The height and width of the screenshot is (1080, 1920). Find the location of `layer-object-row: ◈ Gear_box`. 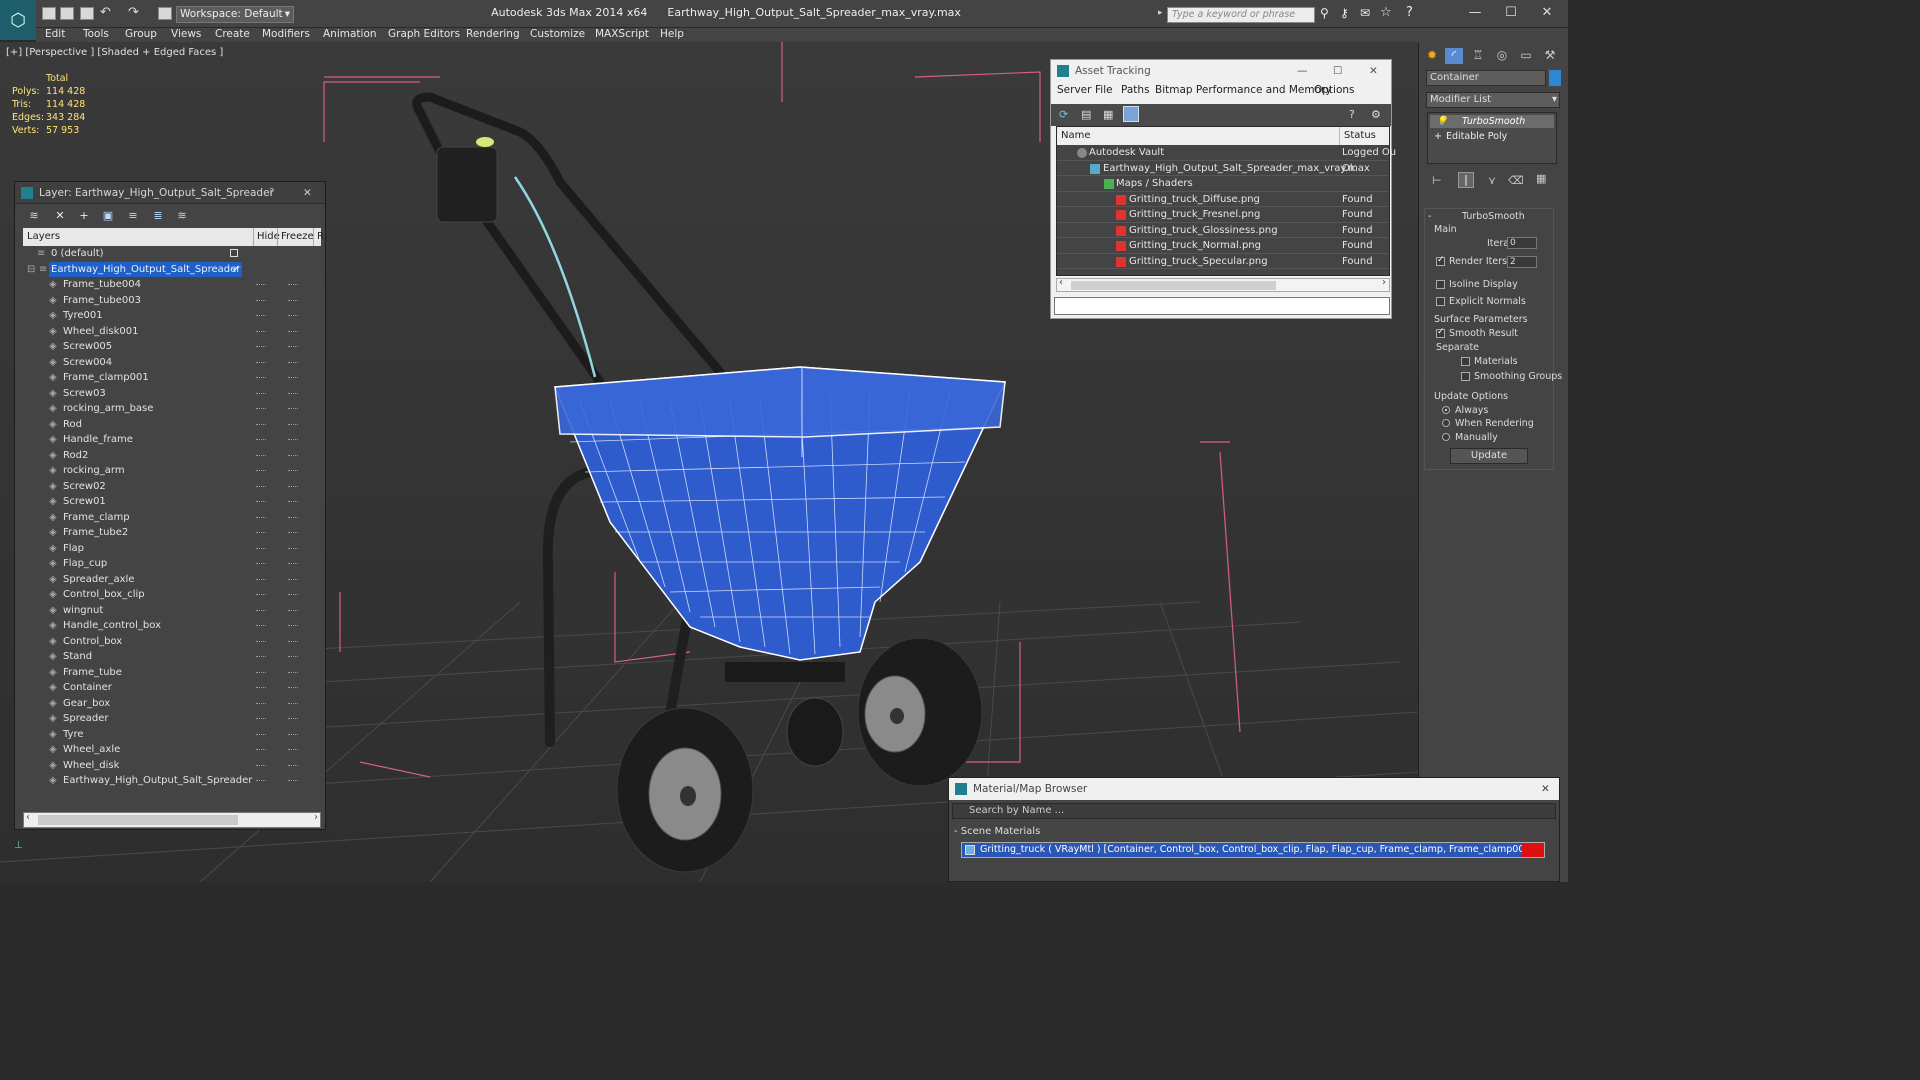

layer-object-row: ◈ Gear_box is located at coordinates (172, 704).